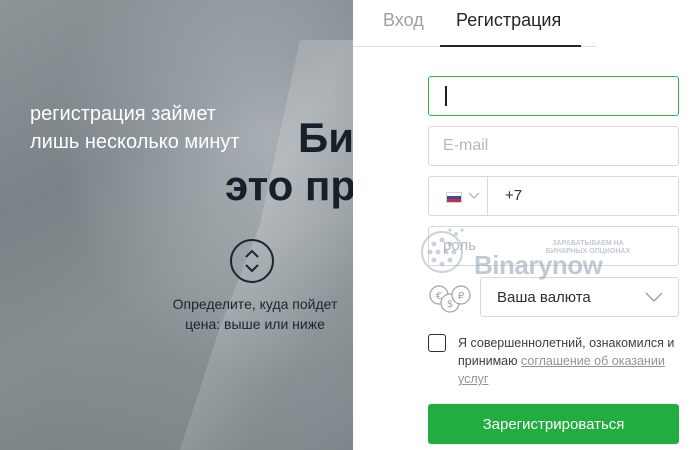 The width and height of the screenshot is (700, 450). I want to click on watermark-slogan-line-1: ЗАРАБАТЫВАЕМ НА, so click(588, 243).